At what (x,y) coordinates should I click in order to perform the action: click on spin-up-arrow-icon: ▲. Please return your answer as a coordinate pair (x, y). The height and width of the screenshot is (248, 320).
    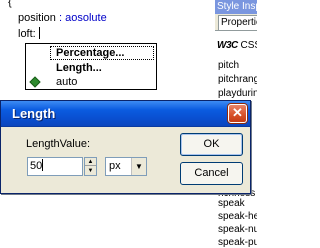
    Looking at the image, I should click on (90, 162).